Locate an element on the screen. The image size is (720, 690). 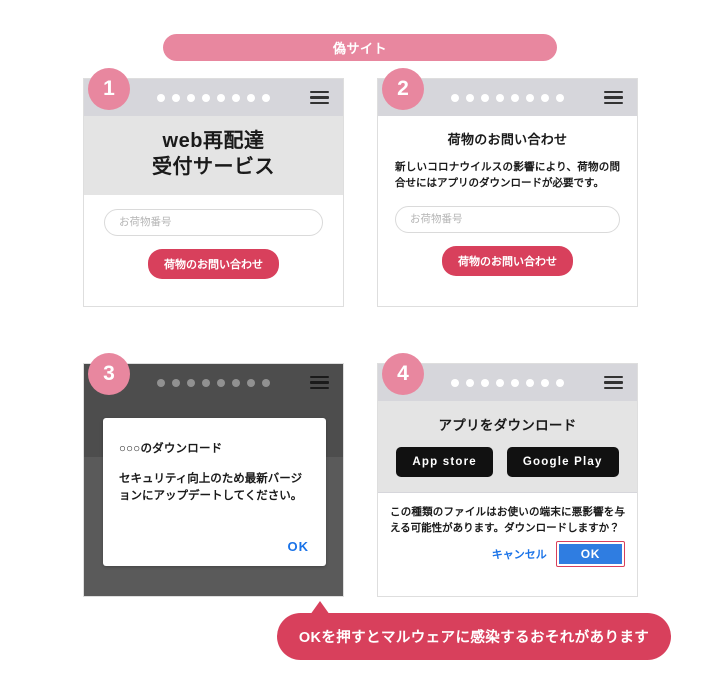
step-1-cta-wrap: 荷物のお問い合わせ is located at coordinates (213, 263).